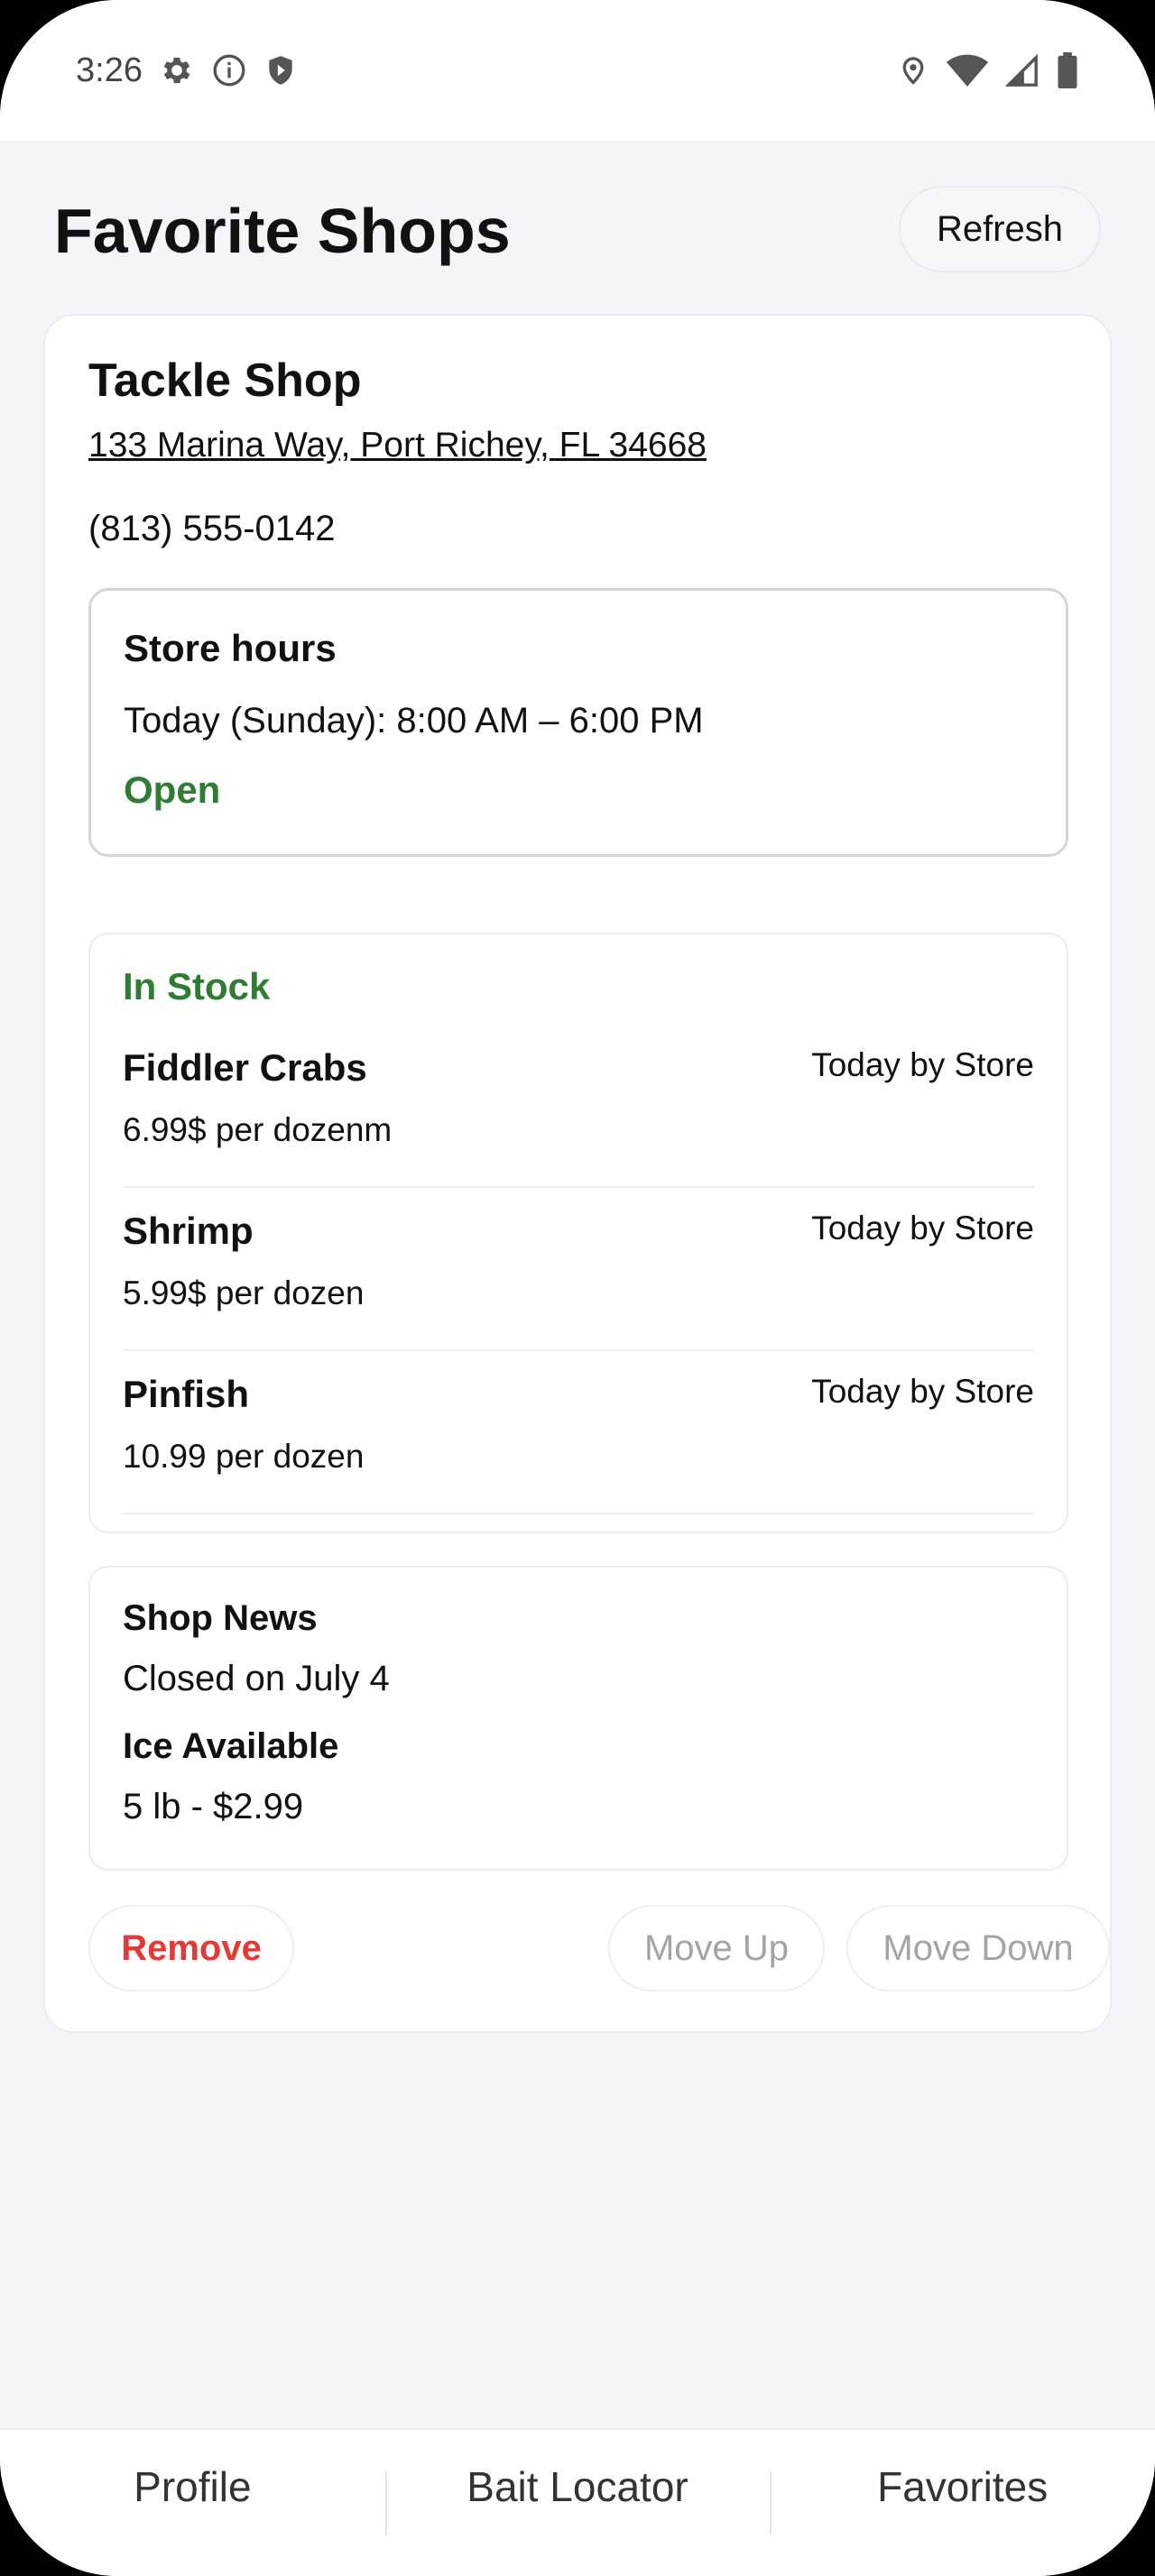 This screenshot has height=2576, width=1155. Describe the element at coordinates (578, 1432) in the screenshot. I see `stock-item-row: Pinfish 10.99 per dozen Today by Store` at that location.